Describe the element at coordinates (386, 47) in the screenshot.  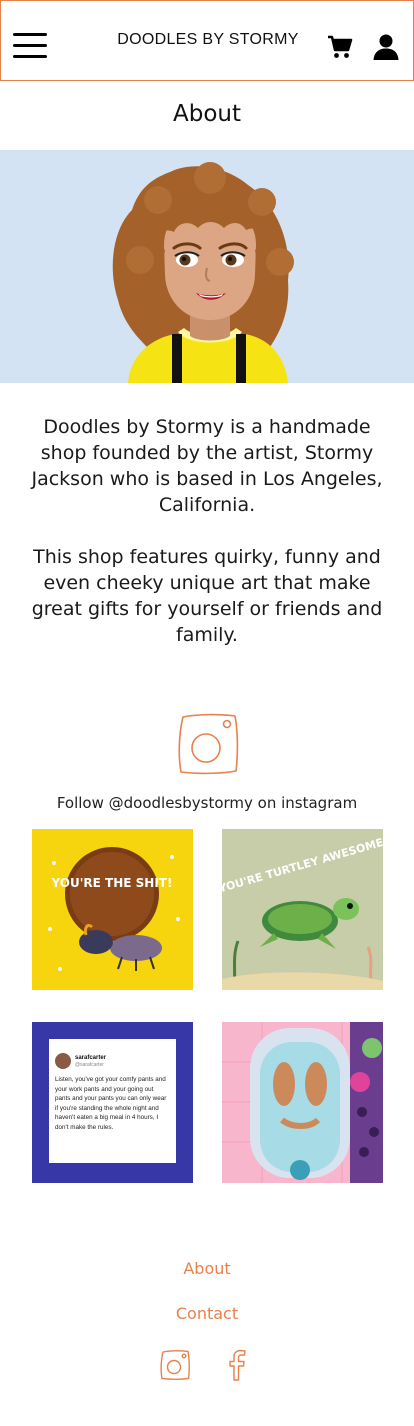
I see `user-icon` at that location.